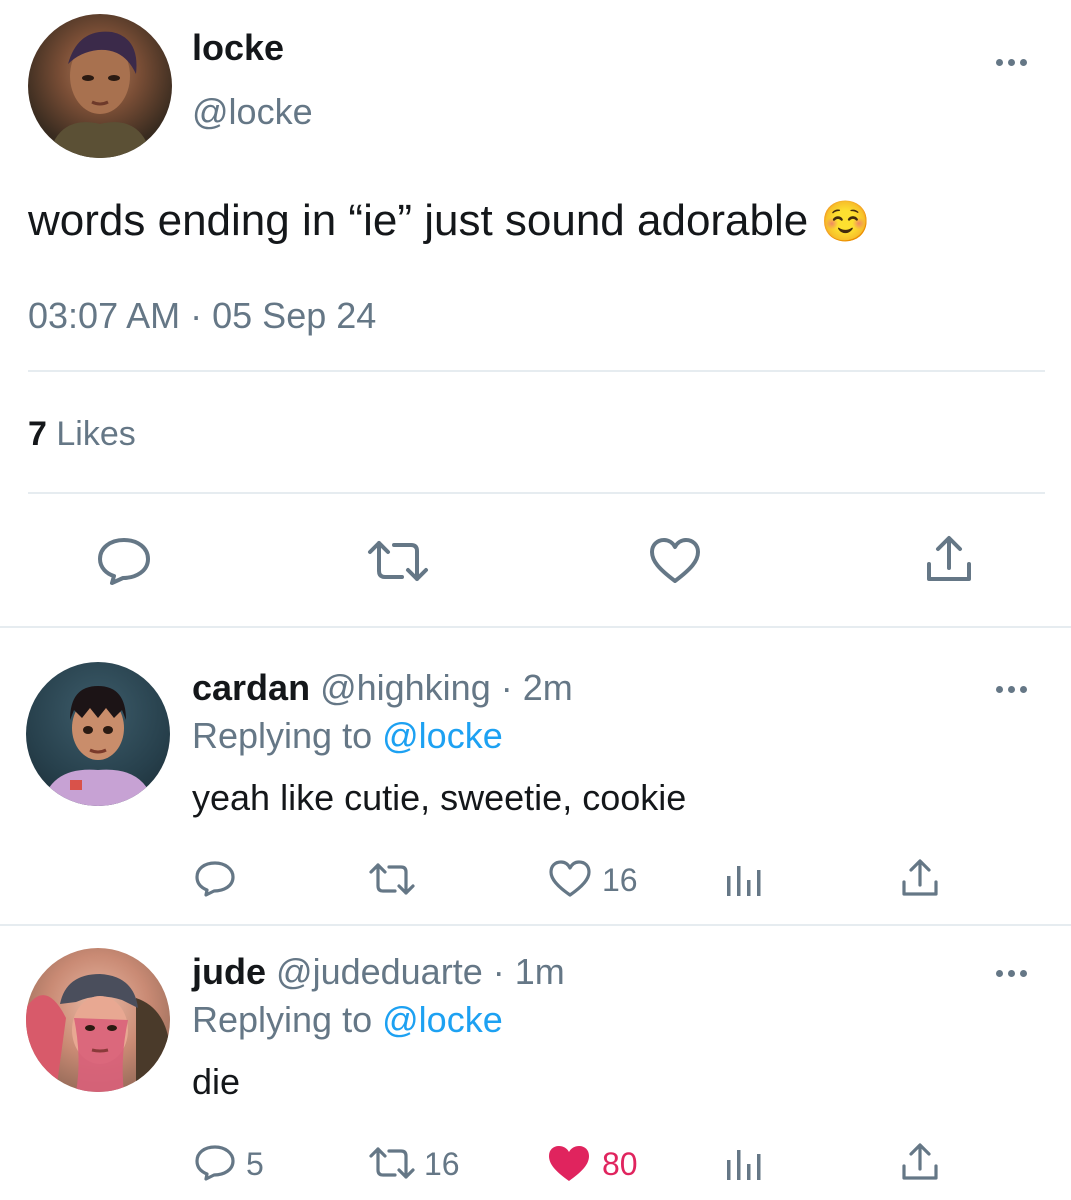 This screenshot has height=1200, width=1071. Describe the element at coordinates (442, 1164) in the screenshot. I see `retweet-count: 16` at that location.